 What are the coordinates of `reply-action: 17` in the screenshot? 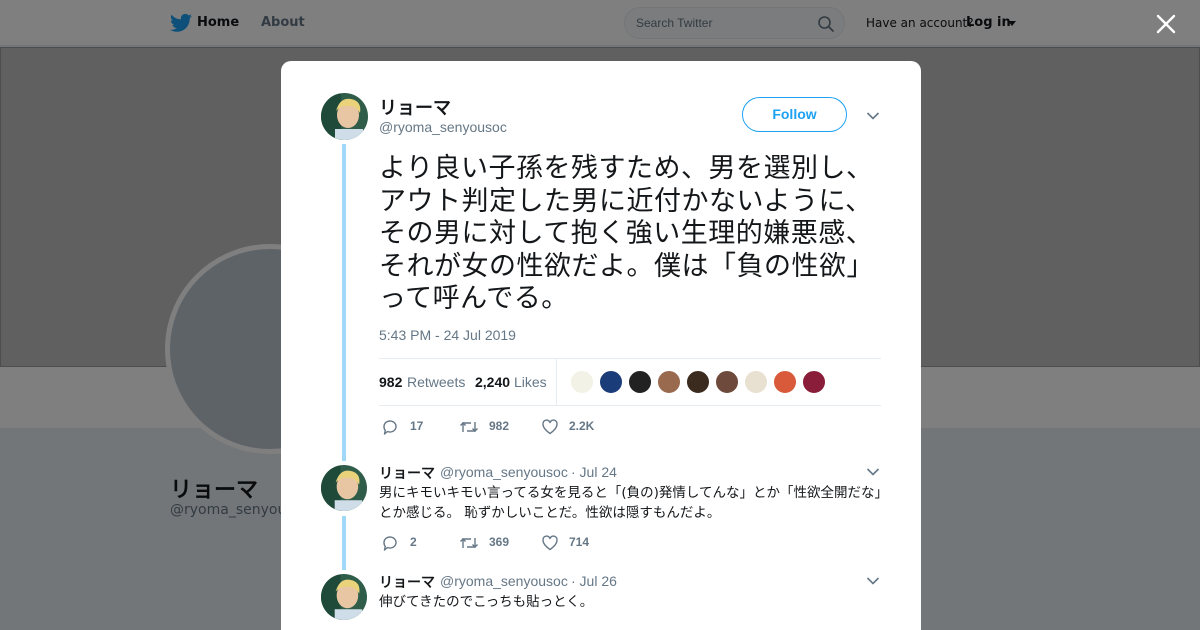 It's located at (406, 427).